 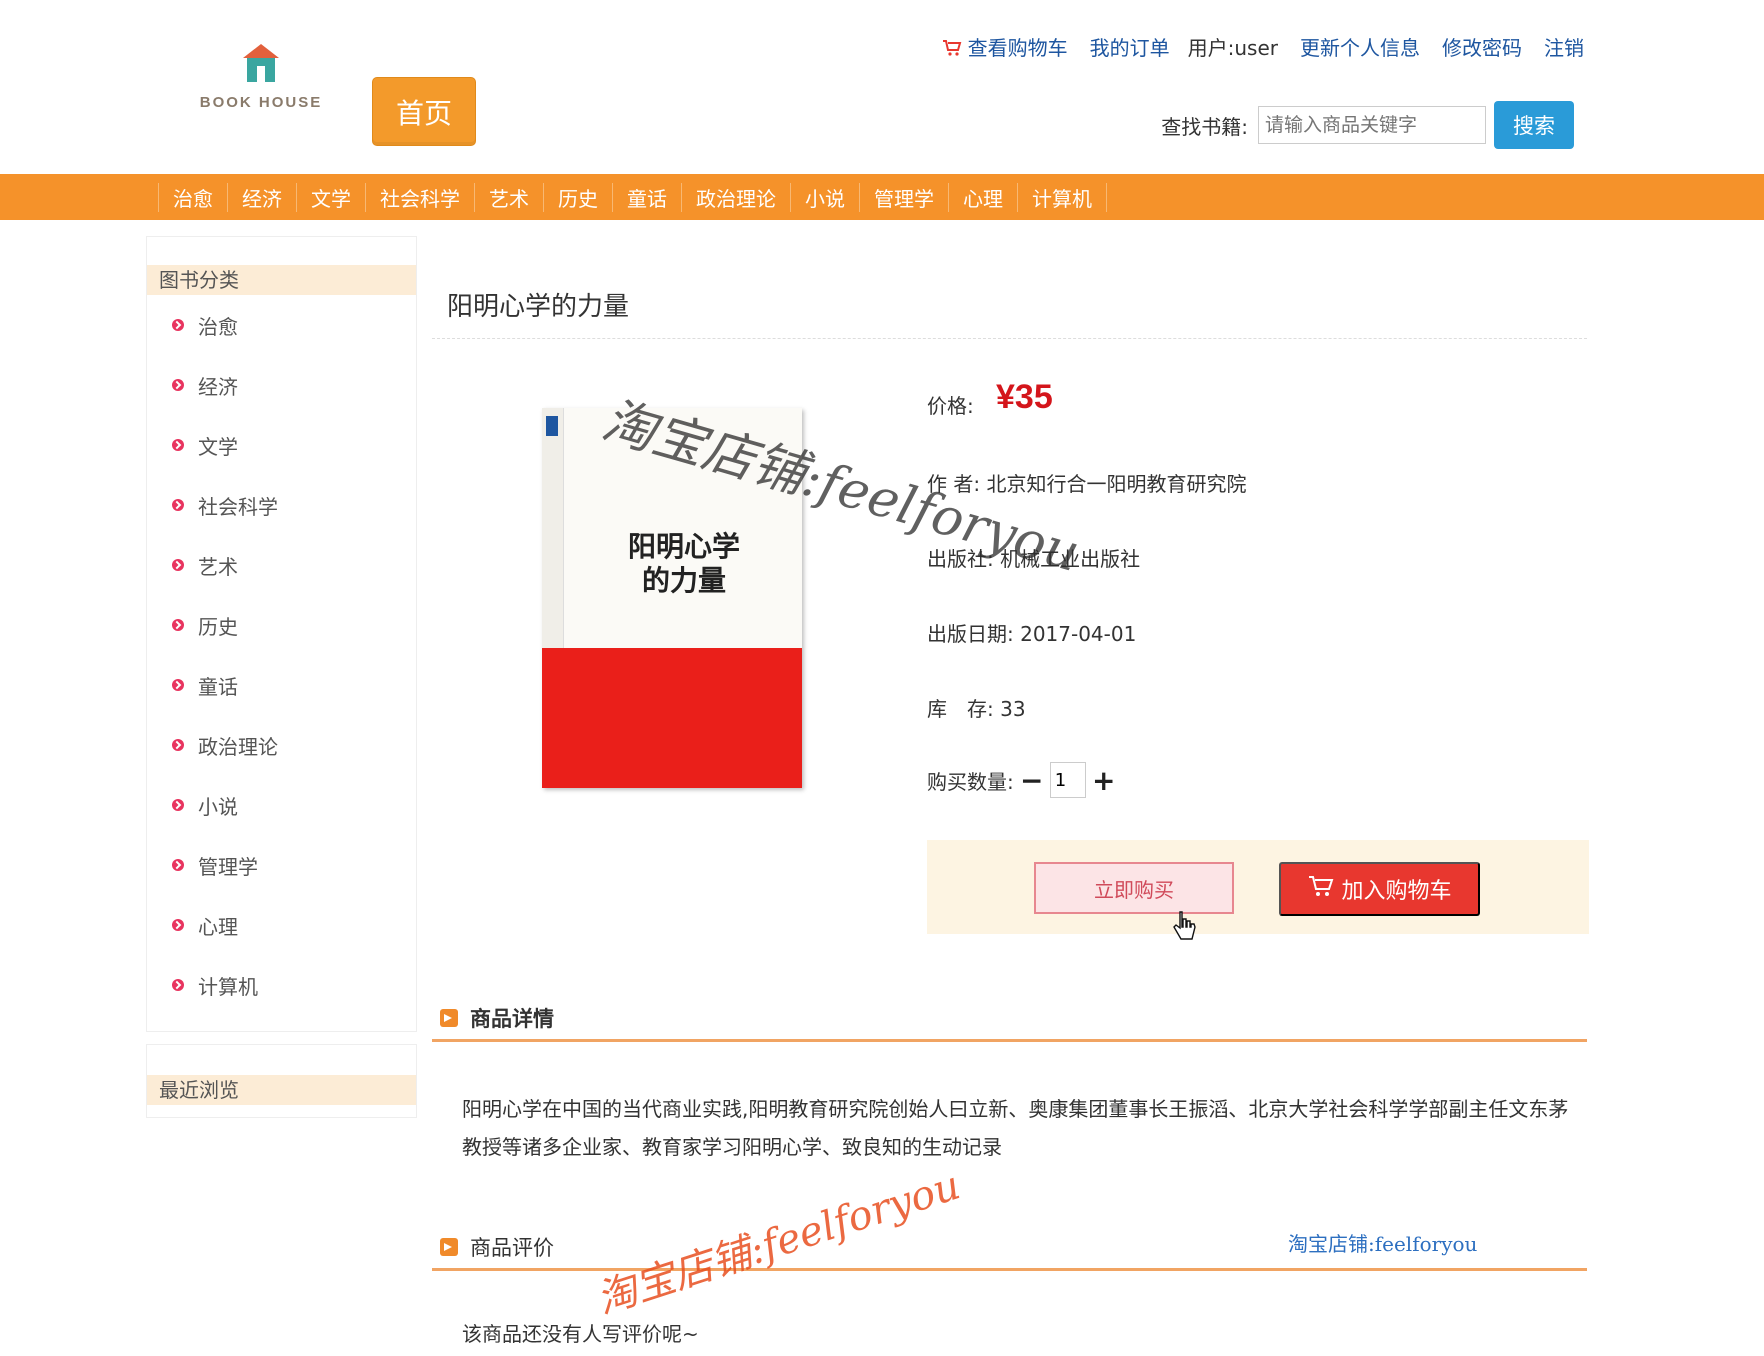 I want to click on quantity-input, so click(x=1067, y=780).